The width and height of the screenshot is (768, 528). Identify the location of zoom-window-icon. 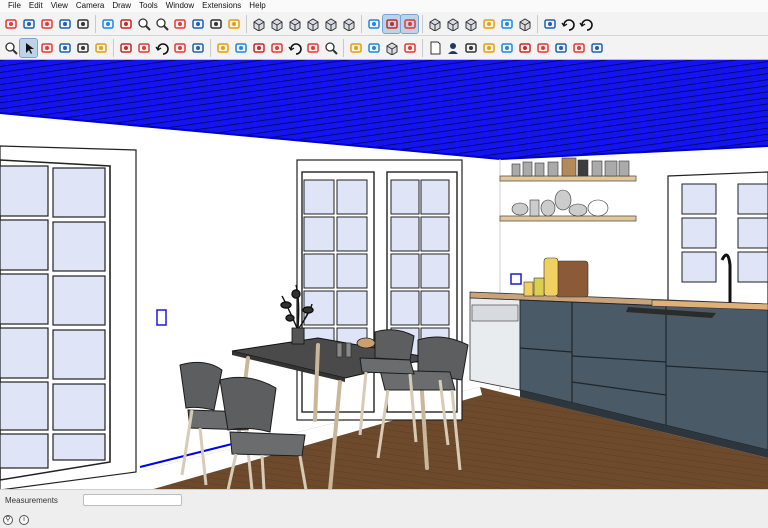
(143, 24).